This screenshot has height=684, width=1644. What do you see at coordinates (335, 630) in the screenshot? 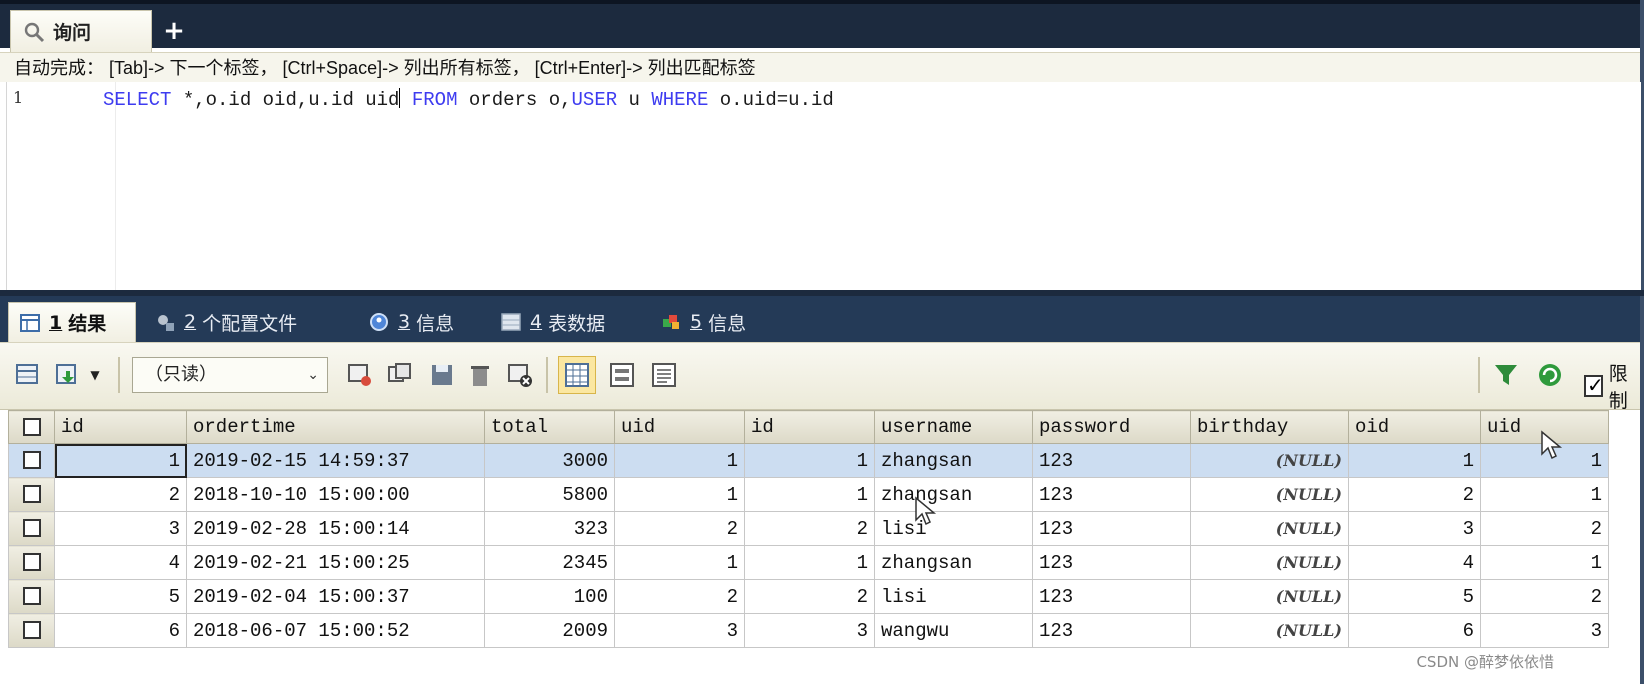
I see `table-cell: 2018-06-07 15:00:52` at bounding box center [335, 630].